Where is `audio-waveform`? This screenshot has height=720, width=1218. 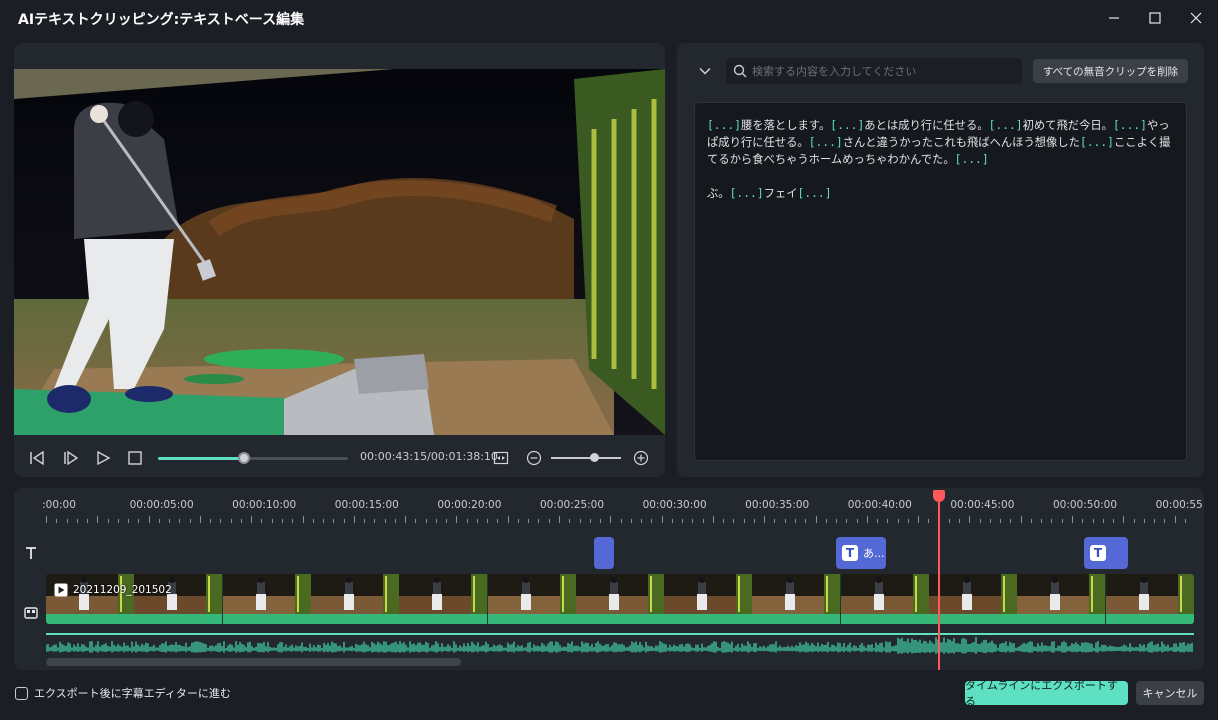 audio-waveform is located at coordinates (620, 641).